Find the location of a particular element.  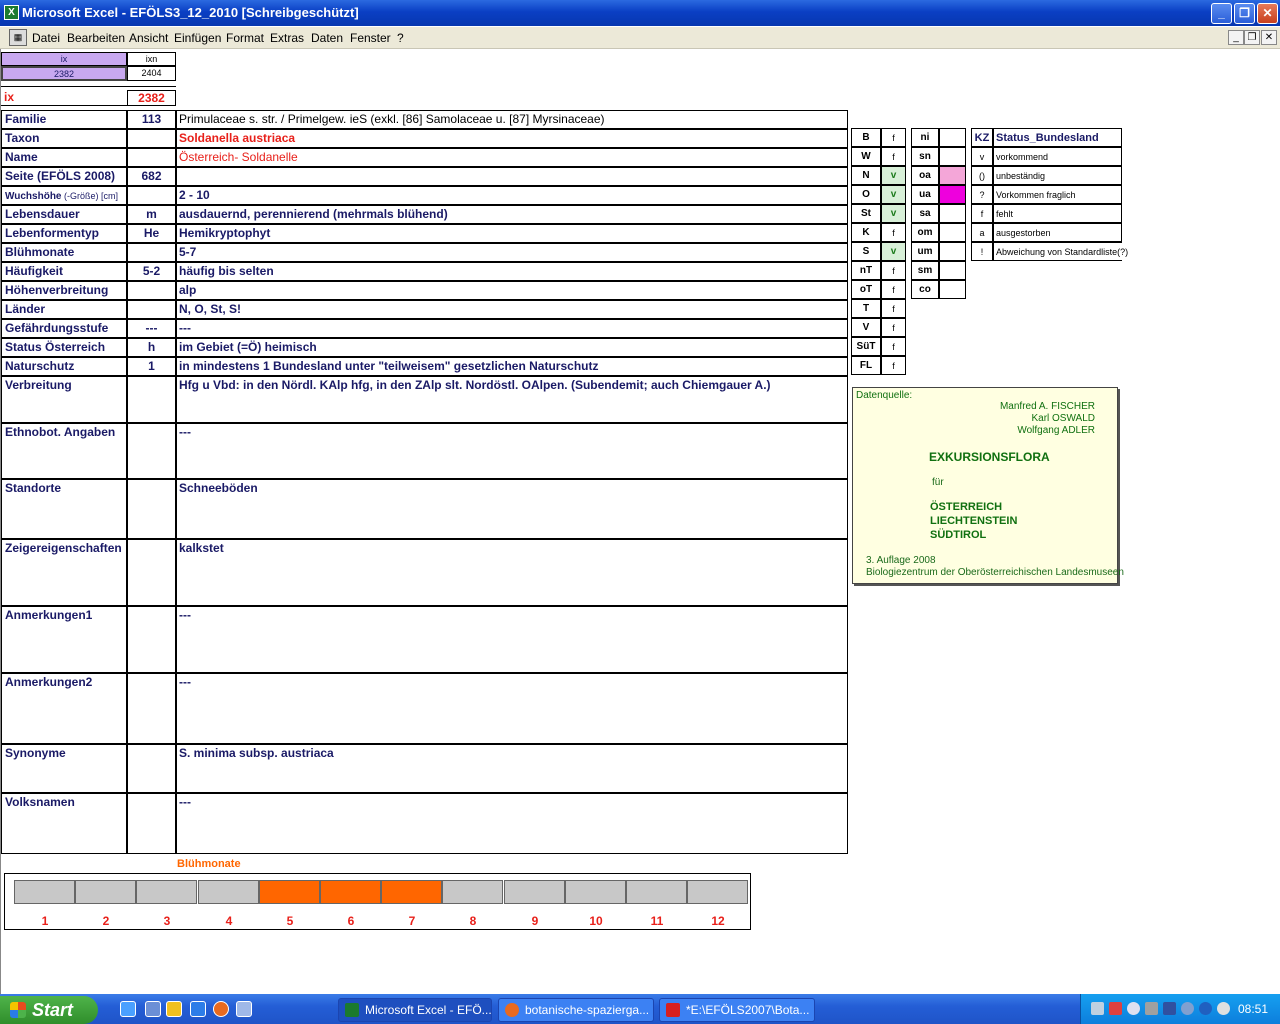

menu-format: Format is located at coordinates (245, 38).